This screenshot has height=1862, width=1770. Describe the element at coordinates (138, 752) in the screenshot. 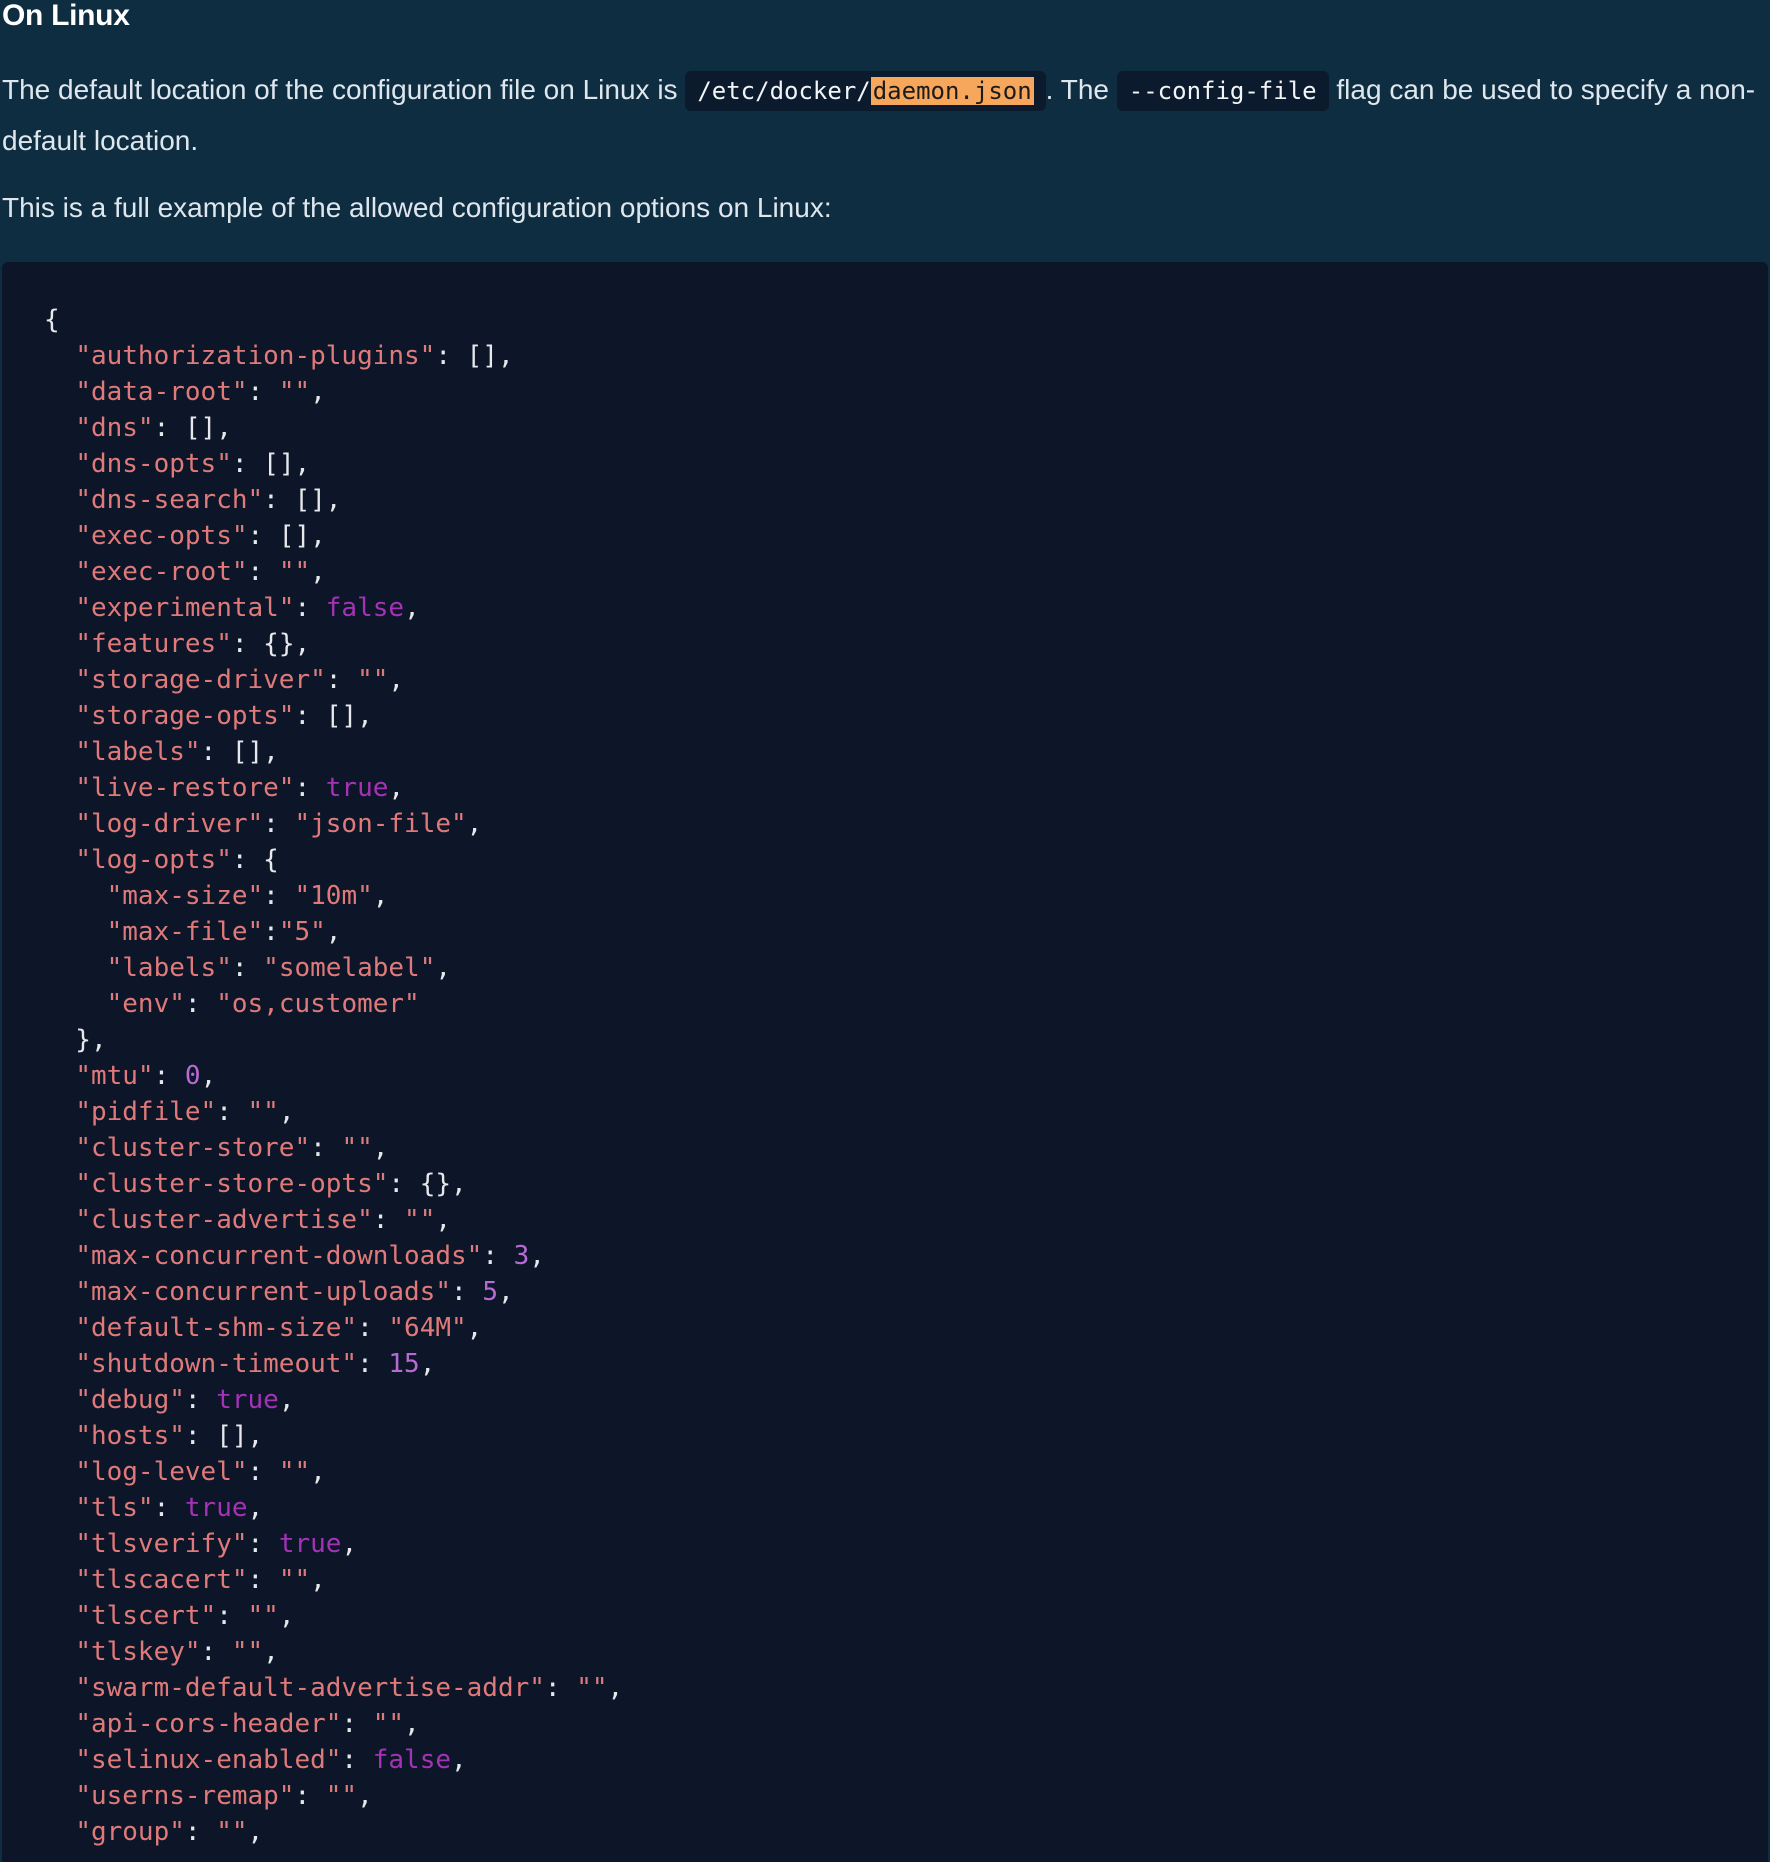

I see `code-string-token: "labels"` at that location.